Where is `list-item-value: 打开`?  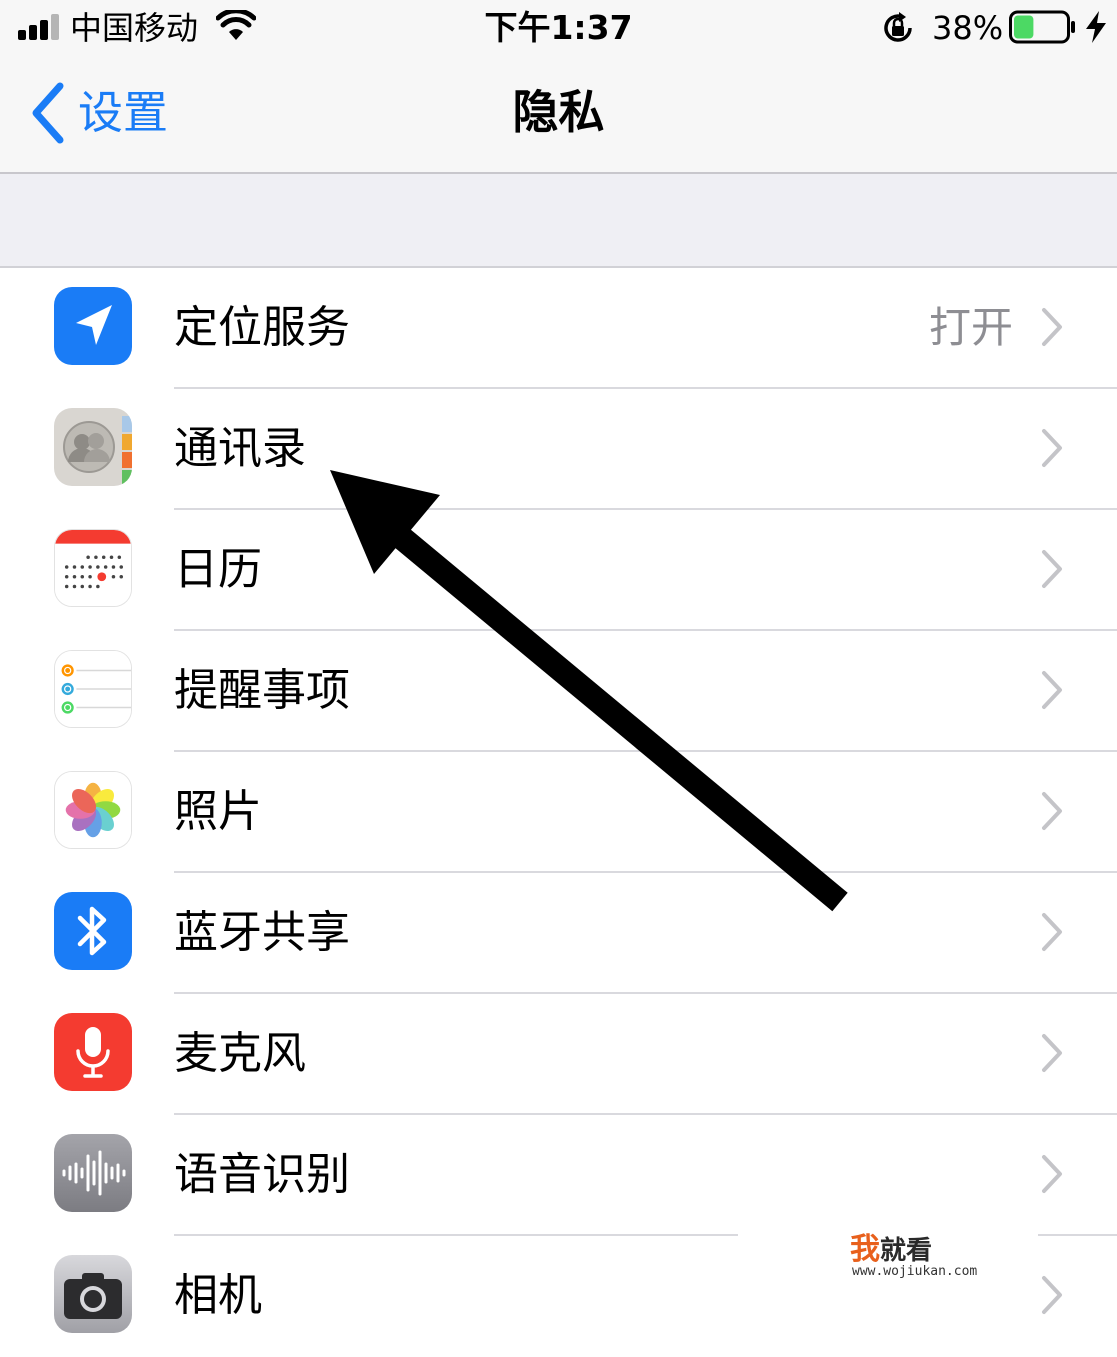 list-item-value: 打开 is located at coordinates (970, 327).